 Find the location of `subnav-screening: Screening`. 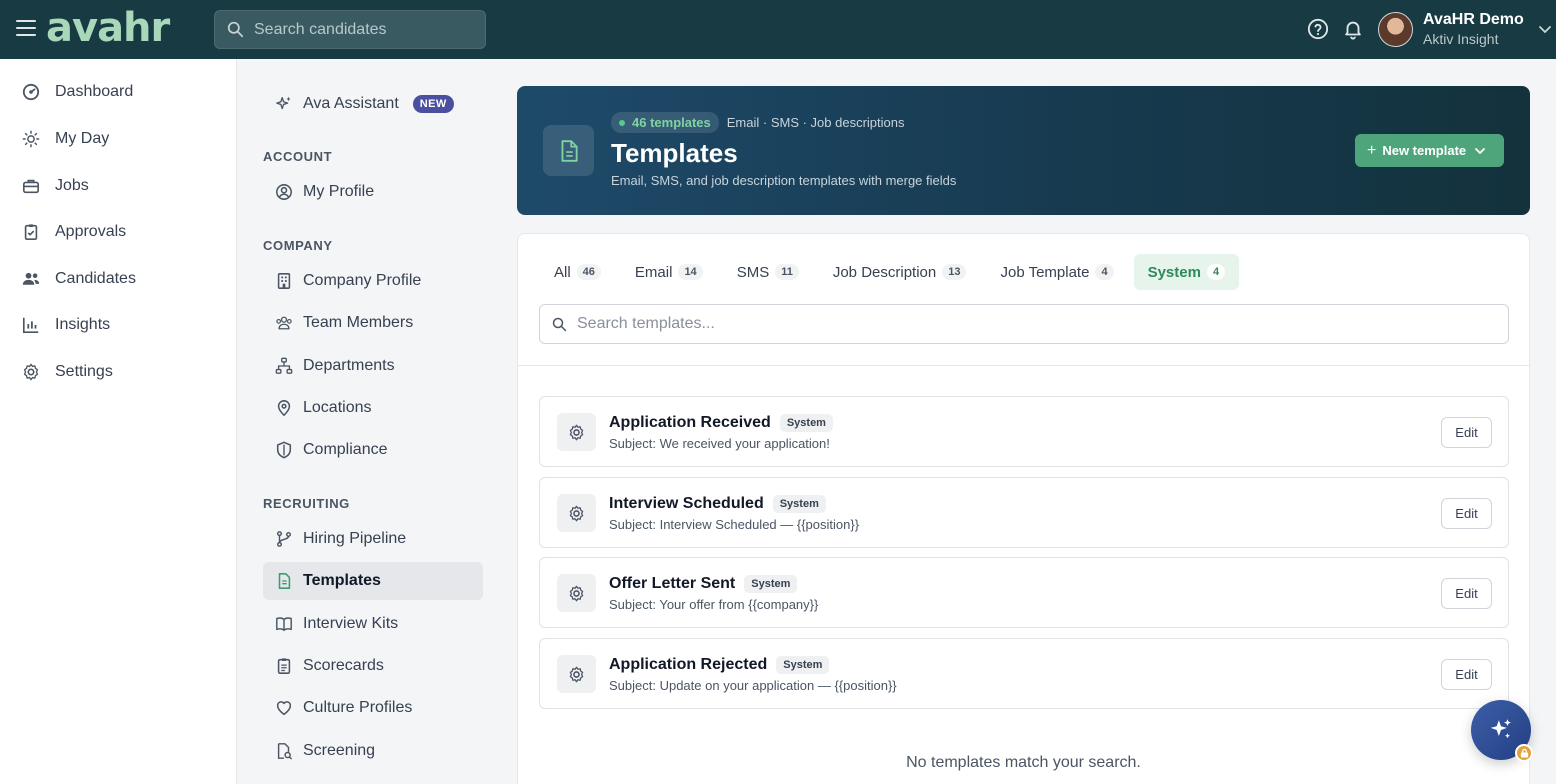

subnav-screening: Screening is located at coordinates (373, 751).